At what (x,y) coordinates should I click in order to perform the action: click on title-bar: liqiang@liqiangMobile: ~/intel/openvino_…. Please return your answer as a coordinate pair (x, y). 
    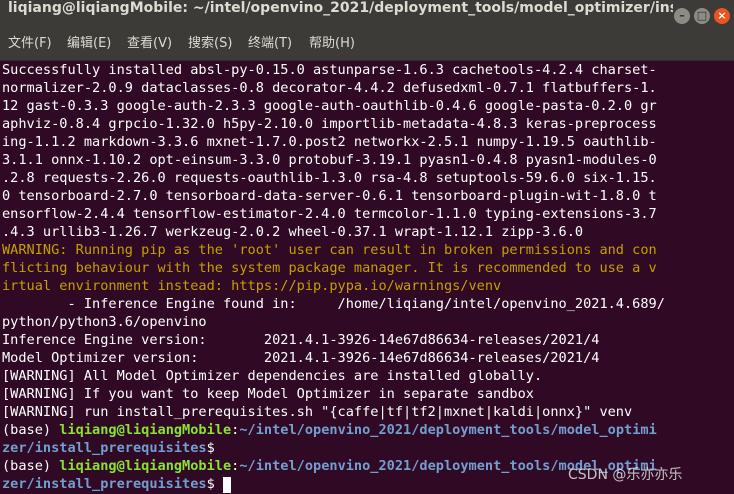
    Looking at the image, I should click on (367, 16).